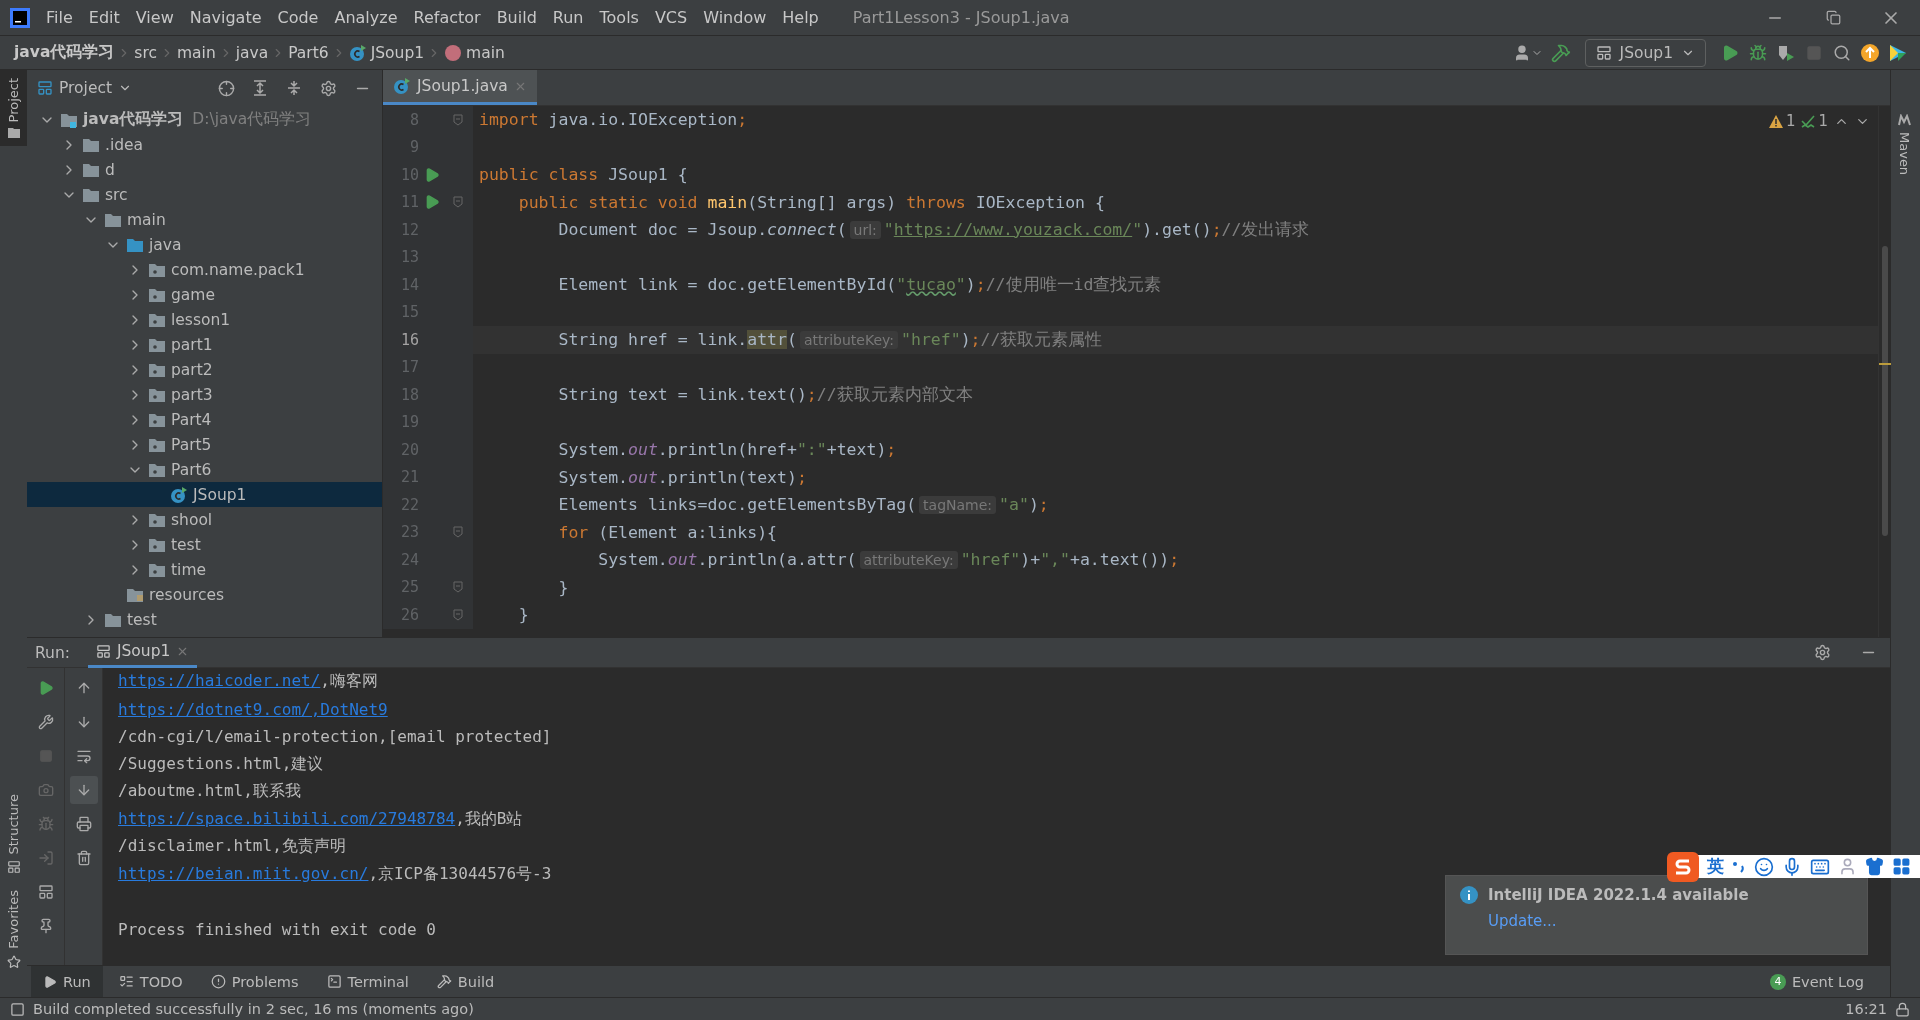  What do you see at coordinates (253, 709) in the screenshot?
I see `output-link: https://dotnet9.com/,DotNet9` at bounding box center [253, 709].